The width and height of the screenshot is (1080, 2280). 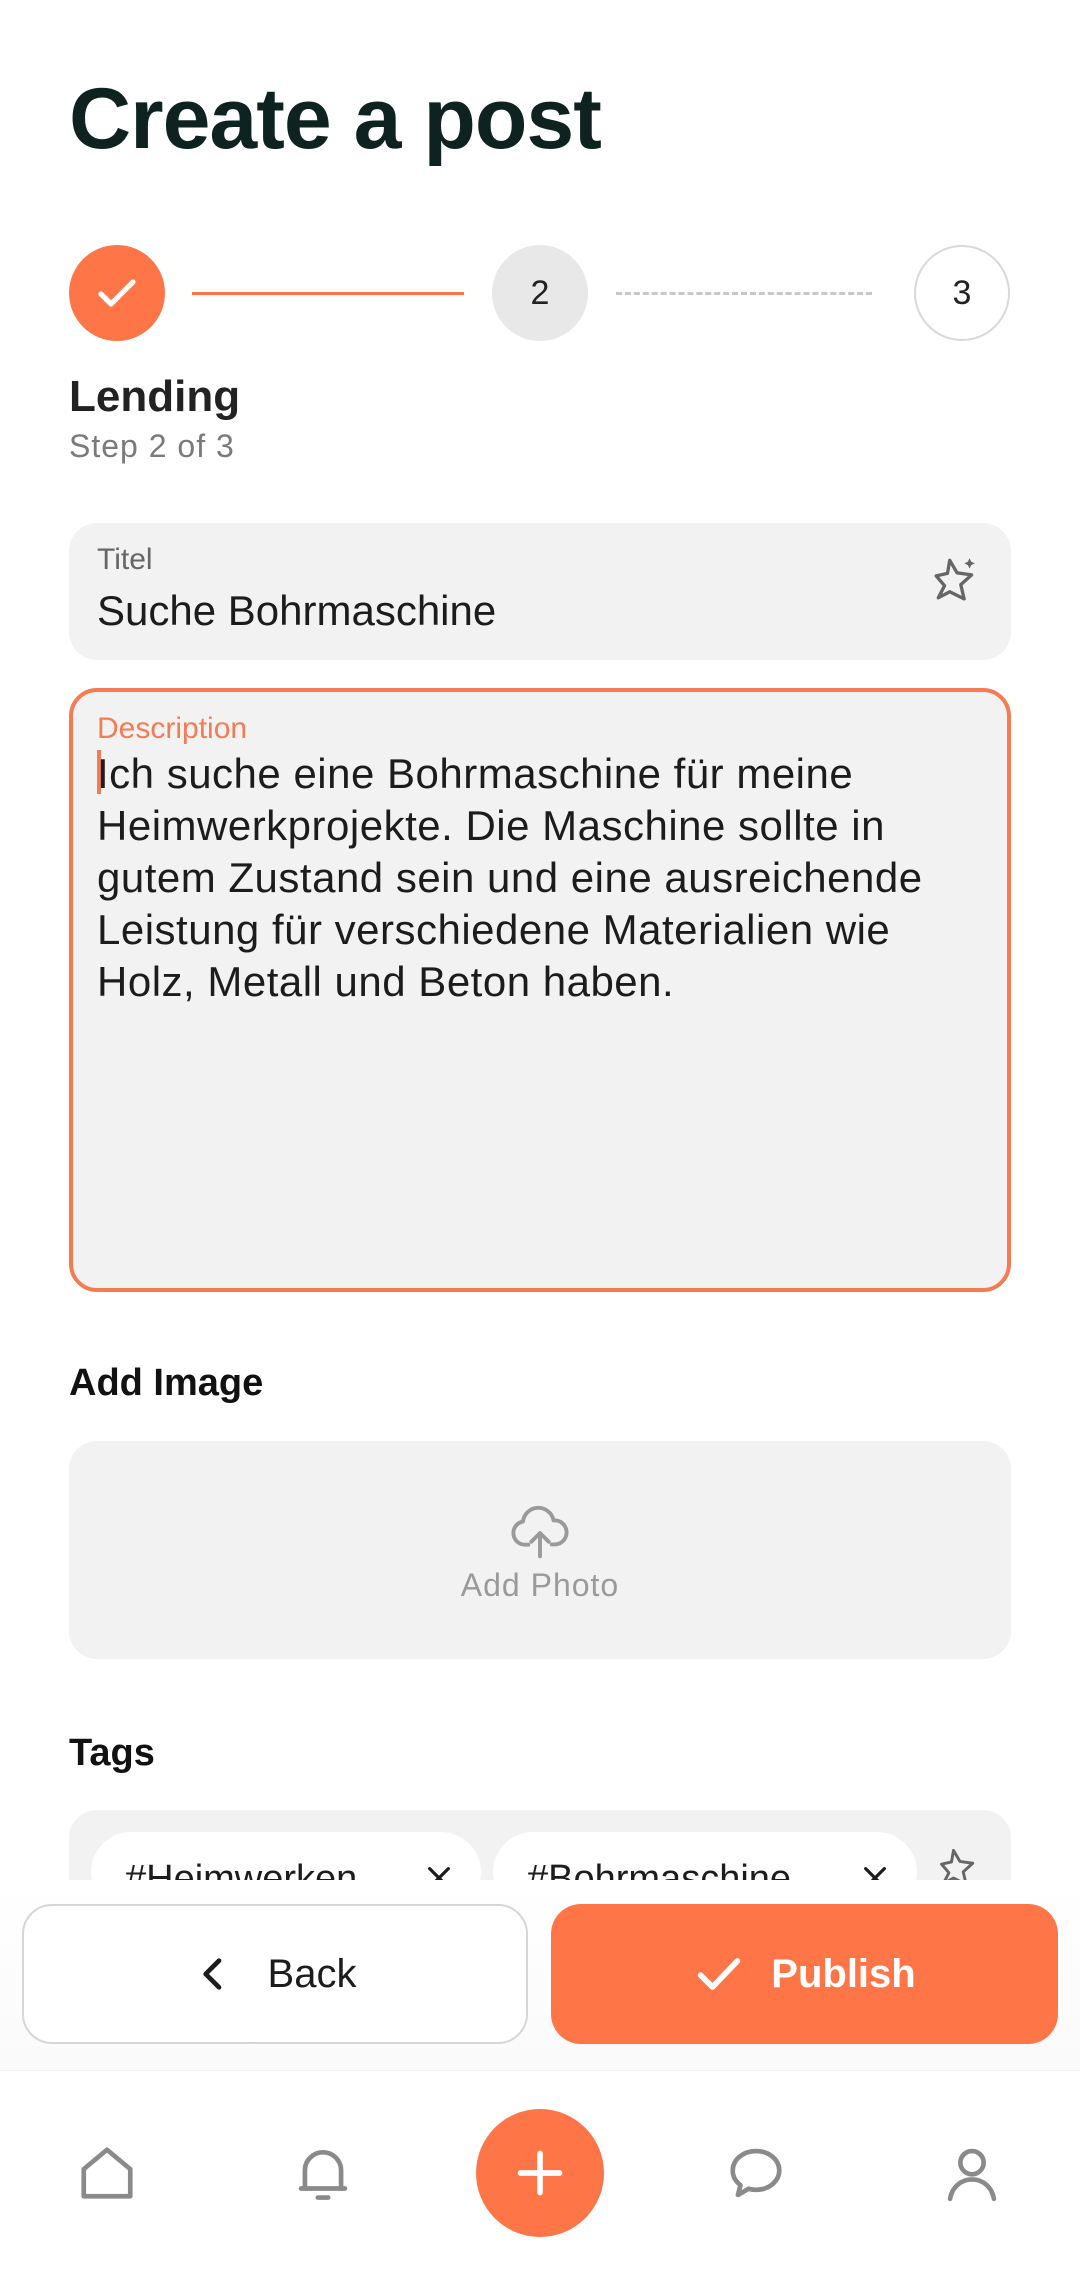 What do you see at coordinates (843, 1974) in the screenshot?
I see `publish-button-label: Publish` at bounding box center [843, 1974].